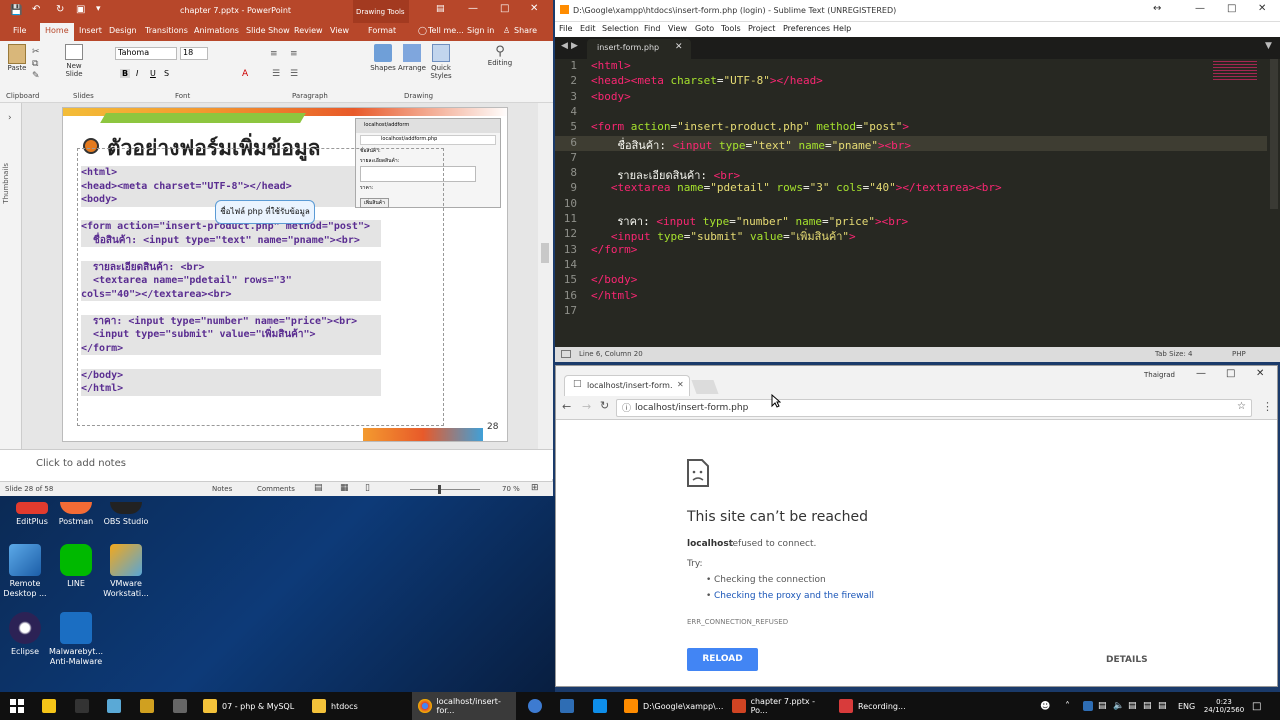  Describe the element at coordinates (1173, 354) in the screenshot. I see `tab-size: Tab Size: 4` at that location.